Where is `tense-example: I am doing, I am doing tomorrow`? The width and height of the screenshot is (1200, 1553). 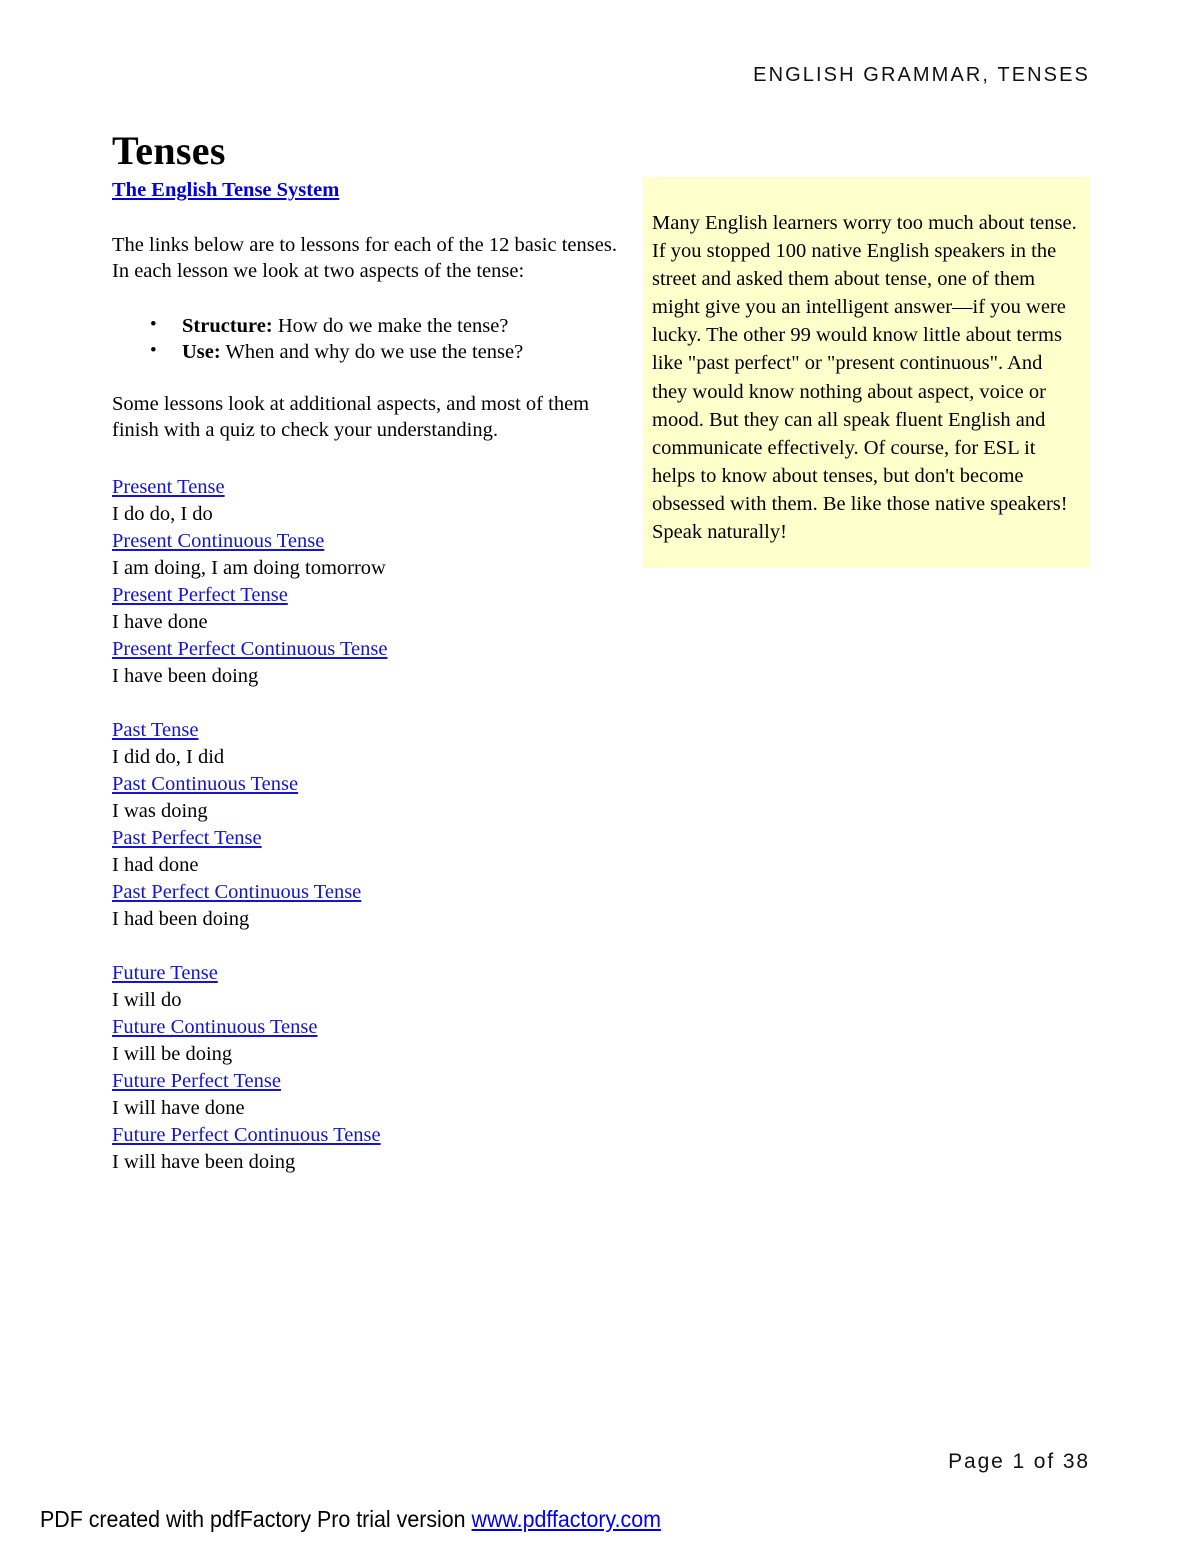 tense-example: I am doing, I am doing tomorrow is located at coordinates (249, 567).